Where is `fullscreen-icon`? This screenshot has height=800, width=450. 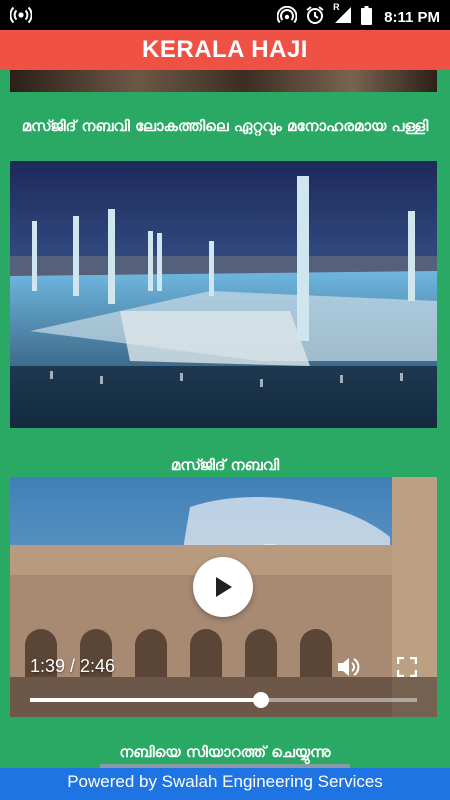
fullscreen-icon is located at coordinates (407, 668).